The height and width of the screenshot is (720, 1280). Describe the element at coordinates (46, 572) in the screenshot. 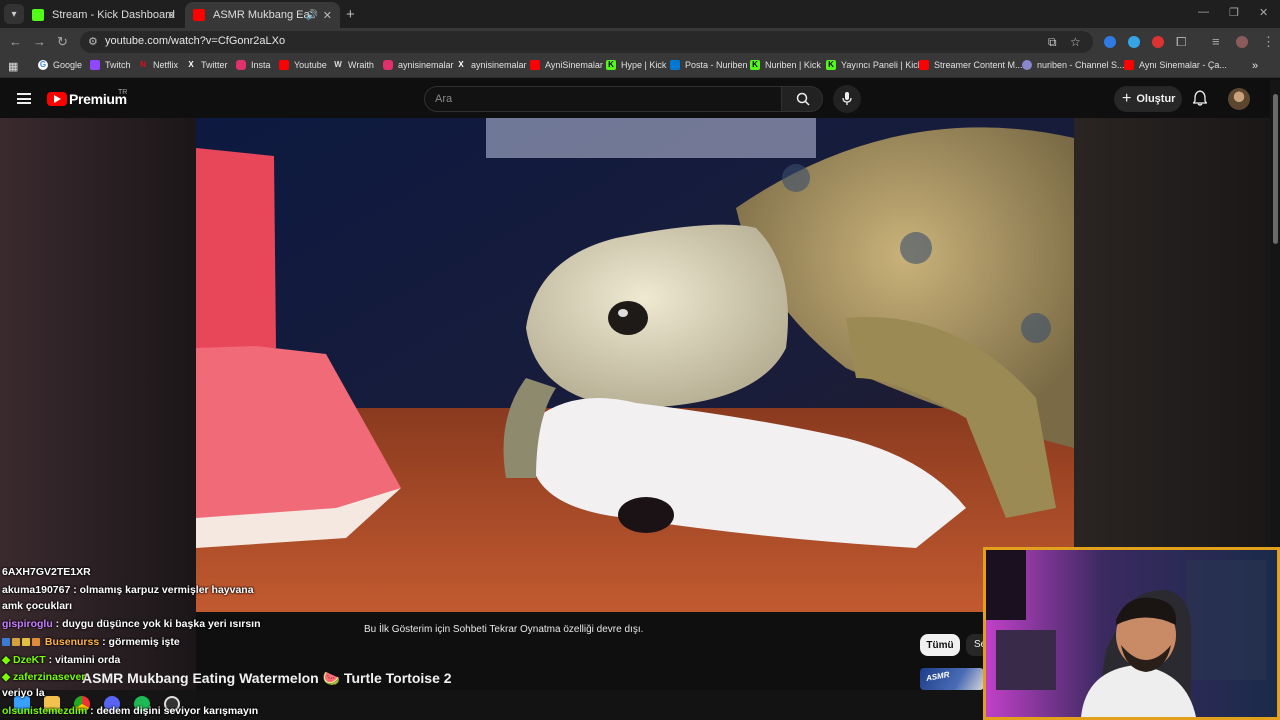

I see `chat-username: 6AXH7GV2TE1XR` at that location.